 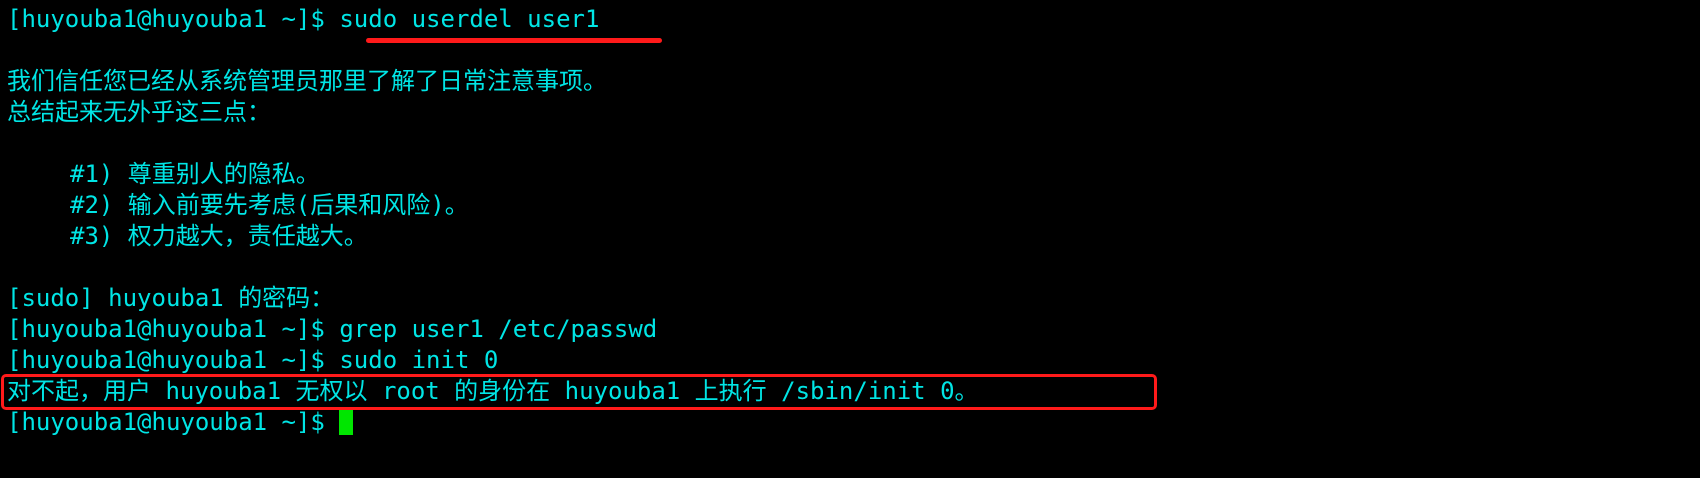 What do you see at coordinates (469, 19) in the screenshot?
I see `command-userdel: sudo userdel user1` at bounding box center [469, 19].